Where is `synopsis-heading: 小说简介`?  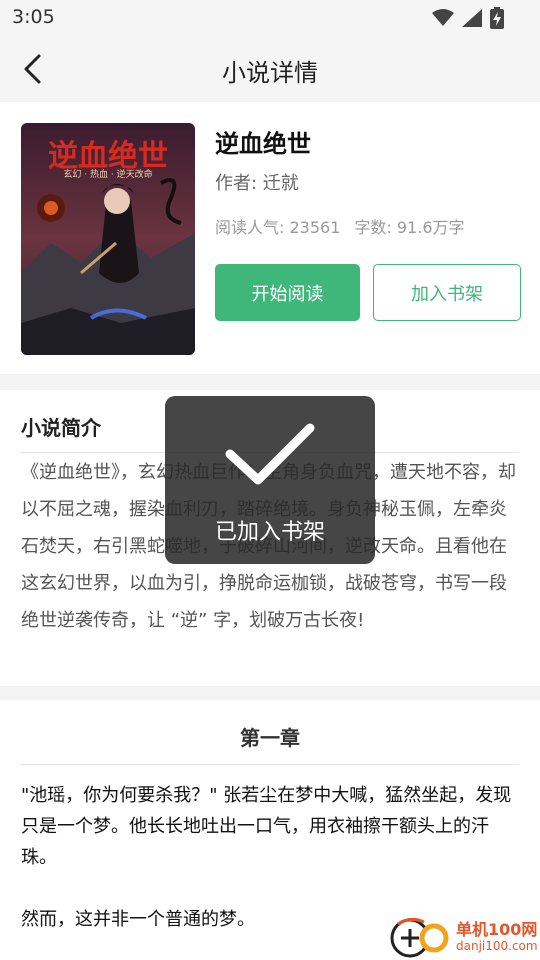
synopsis-heading: 小说简介 is located at coordinates (61, 428).